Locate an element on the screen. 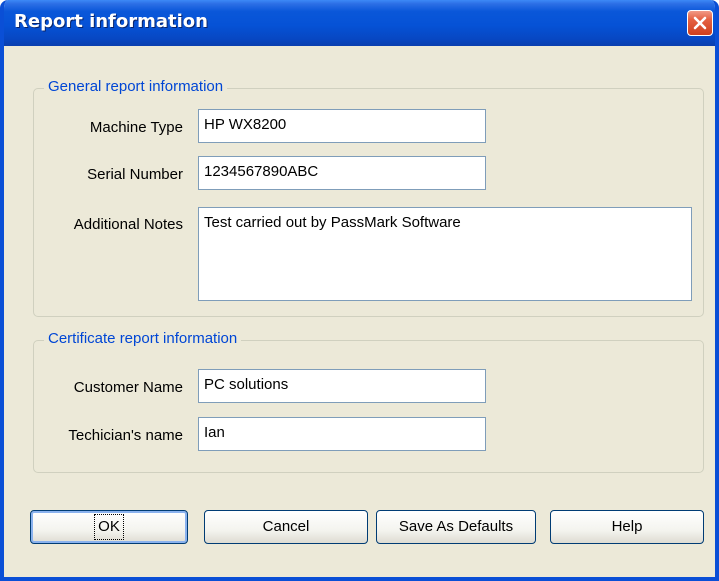 This screenshot has height=581, width=719. certificate-report-legend: Certificate report information is located at coordinates (143, 338).